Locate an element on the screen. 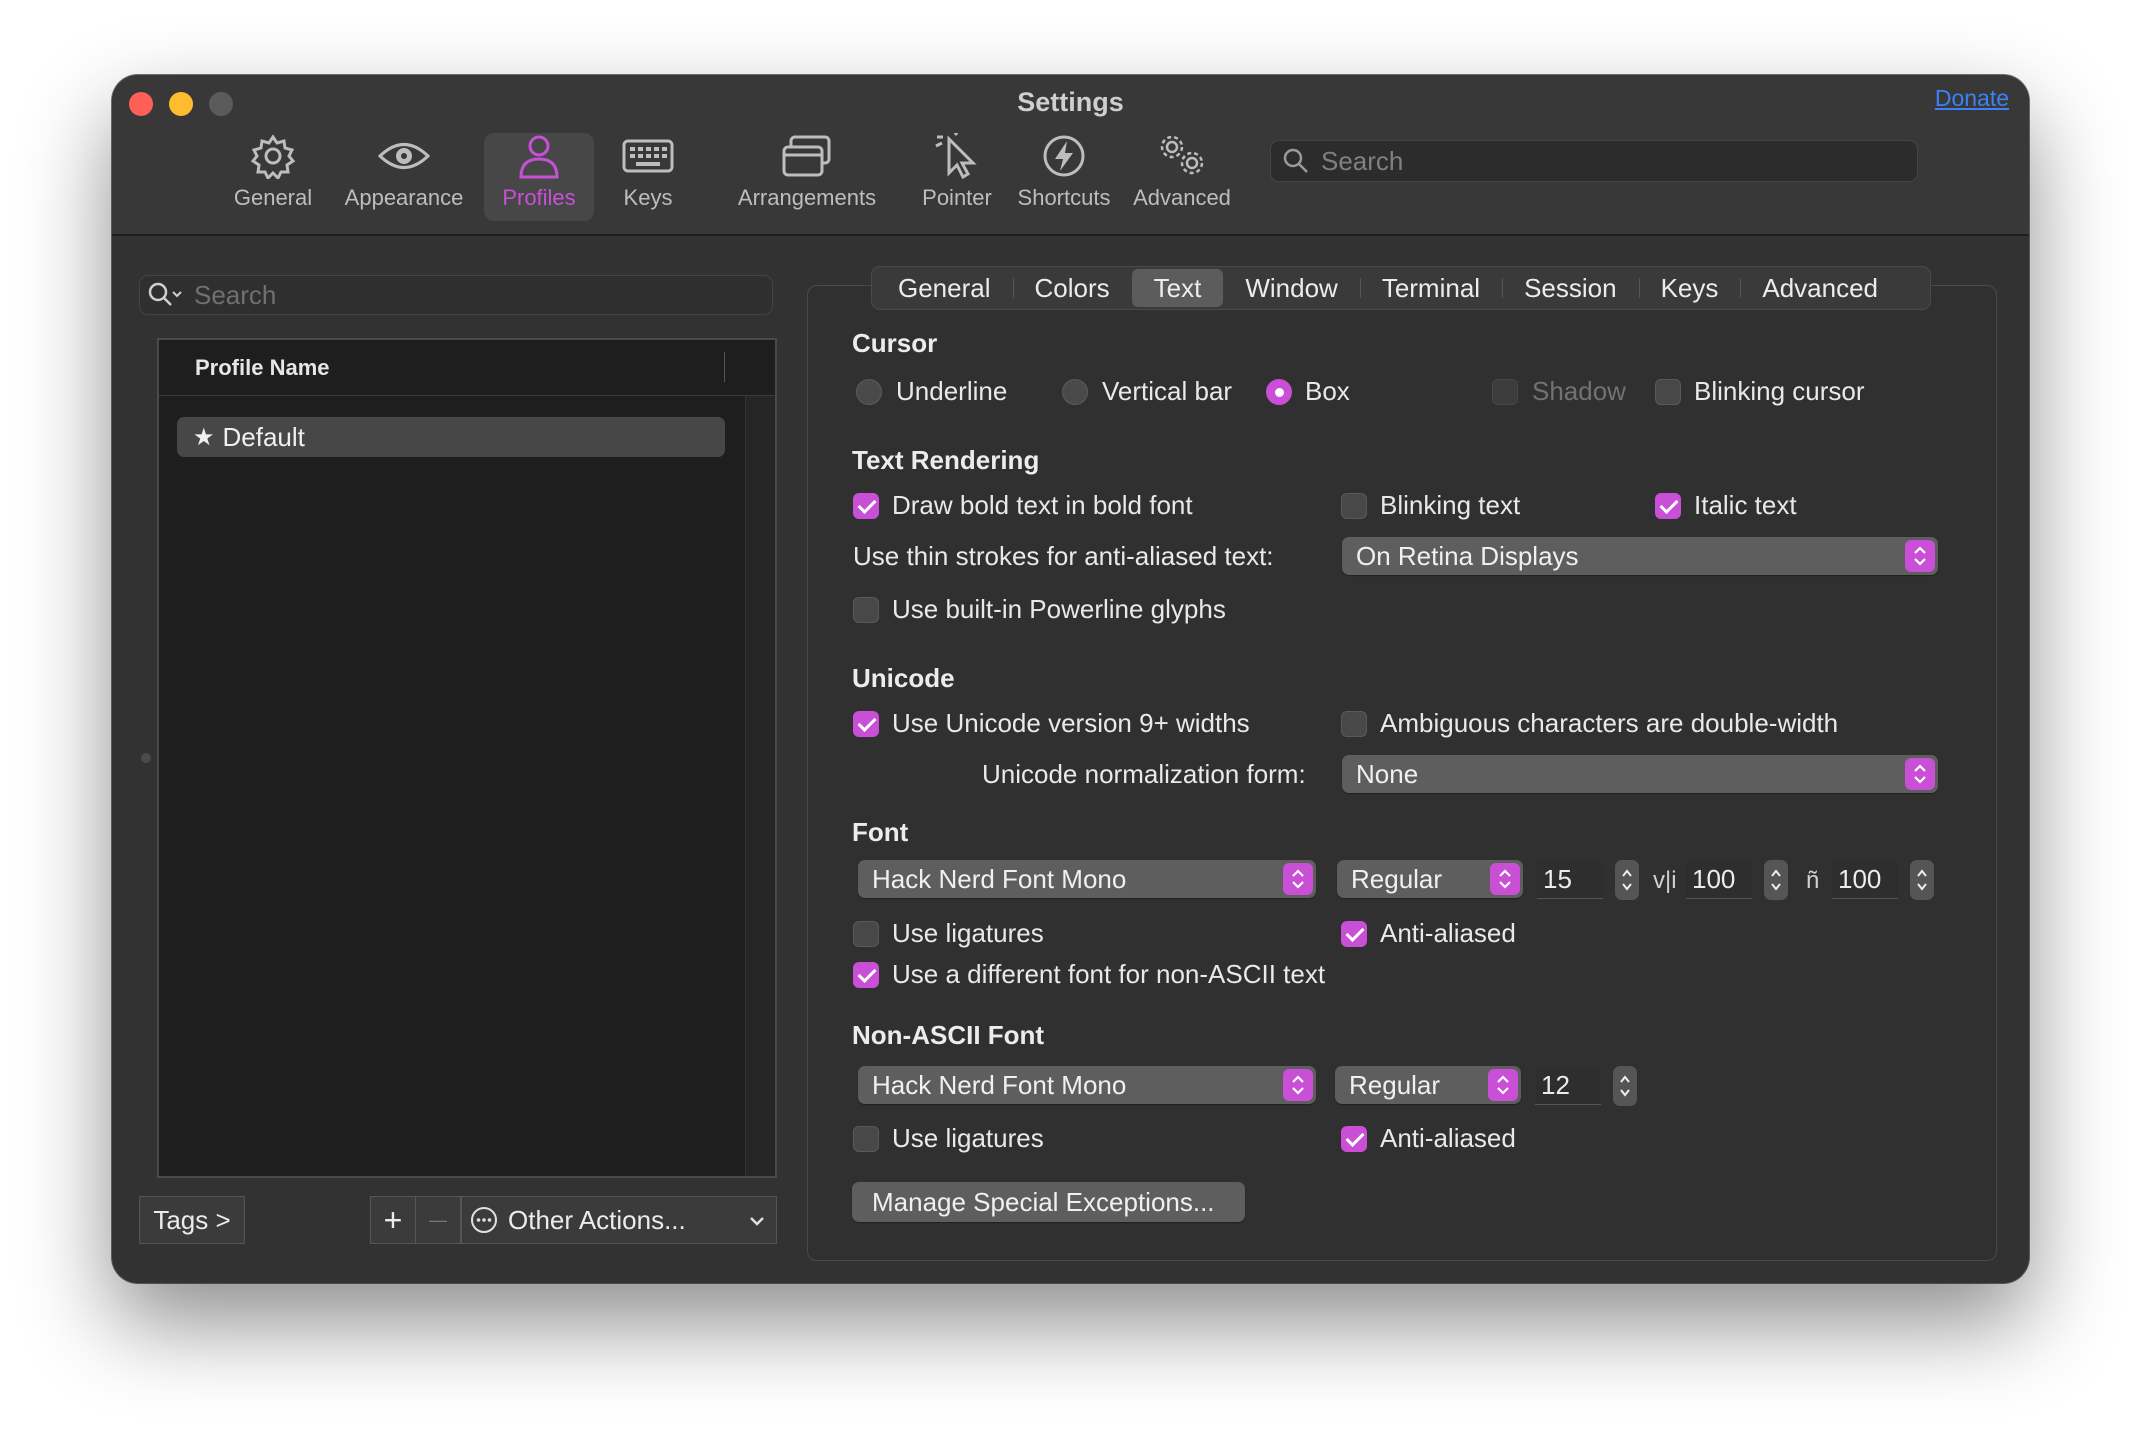 This screenshot has height=1430, width=2140. vertical-spacing-stepper is located at coordinates (1776, 880).